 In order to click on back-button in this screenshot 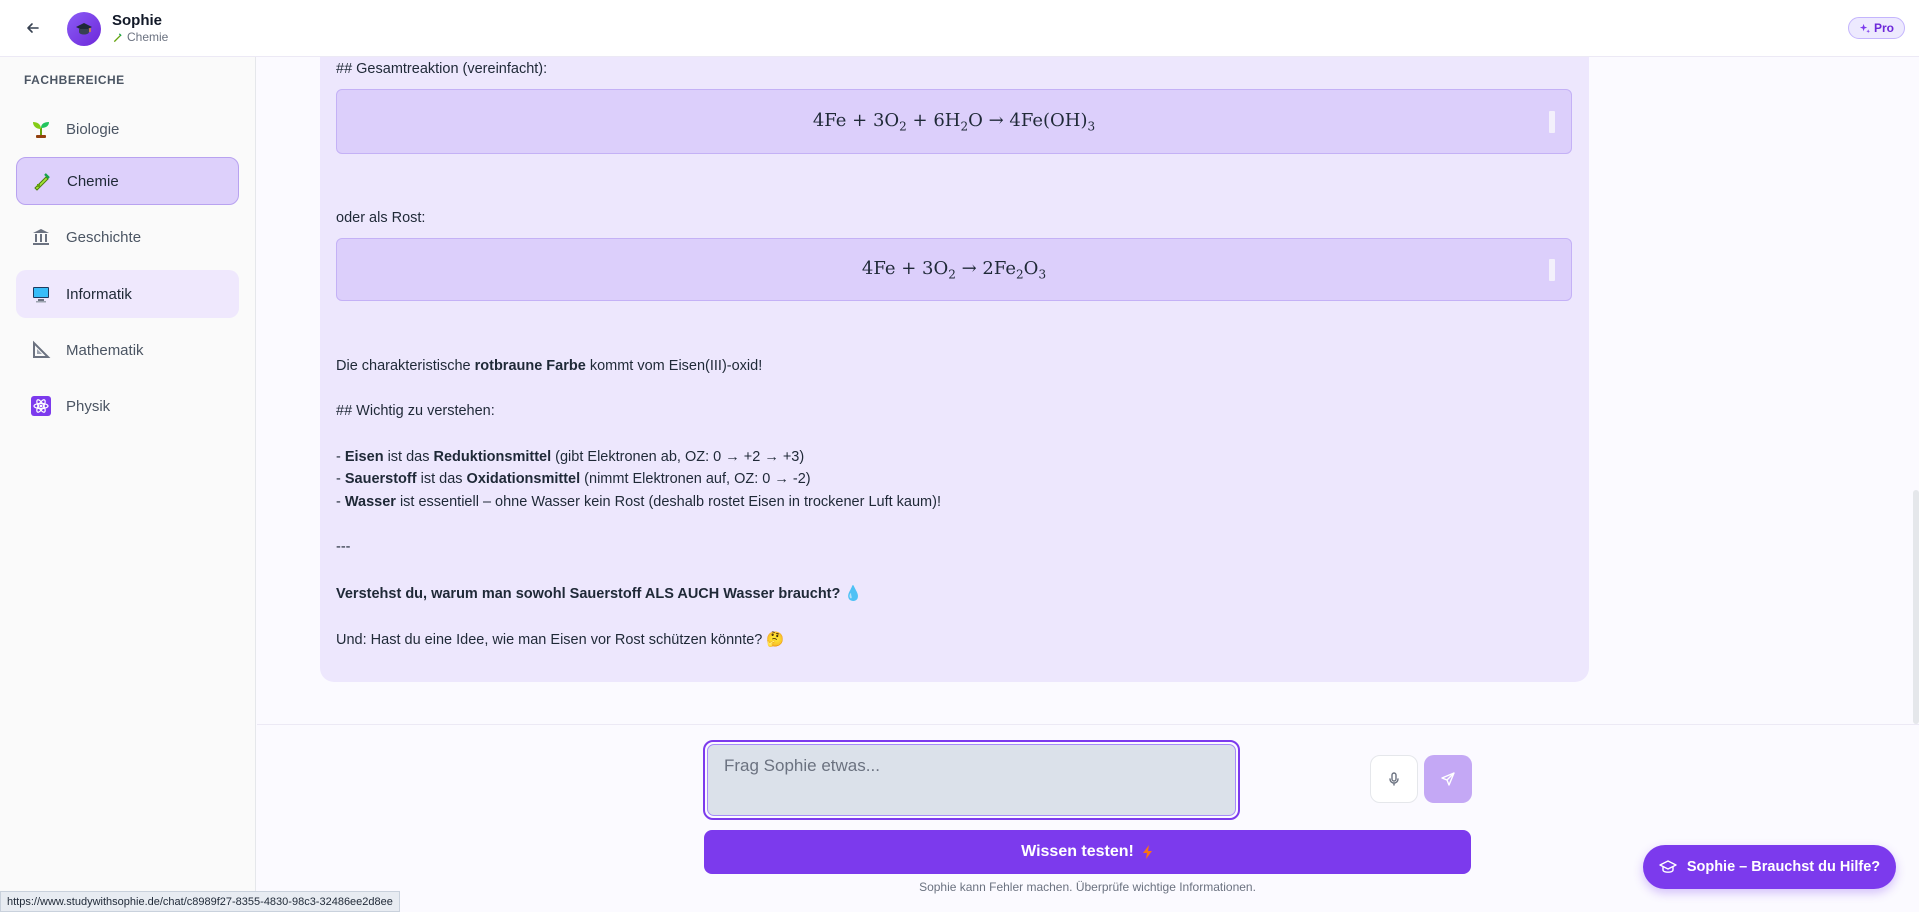, I will do `click(33, 28)`.